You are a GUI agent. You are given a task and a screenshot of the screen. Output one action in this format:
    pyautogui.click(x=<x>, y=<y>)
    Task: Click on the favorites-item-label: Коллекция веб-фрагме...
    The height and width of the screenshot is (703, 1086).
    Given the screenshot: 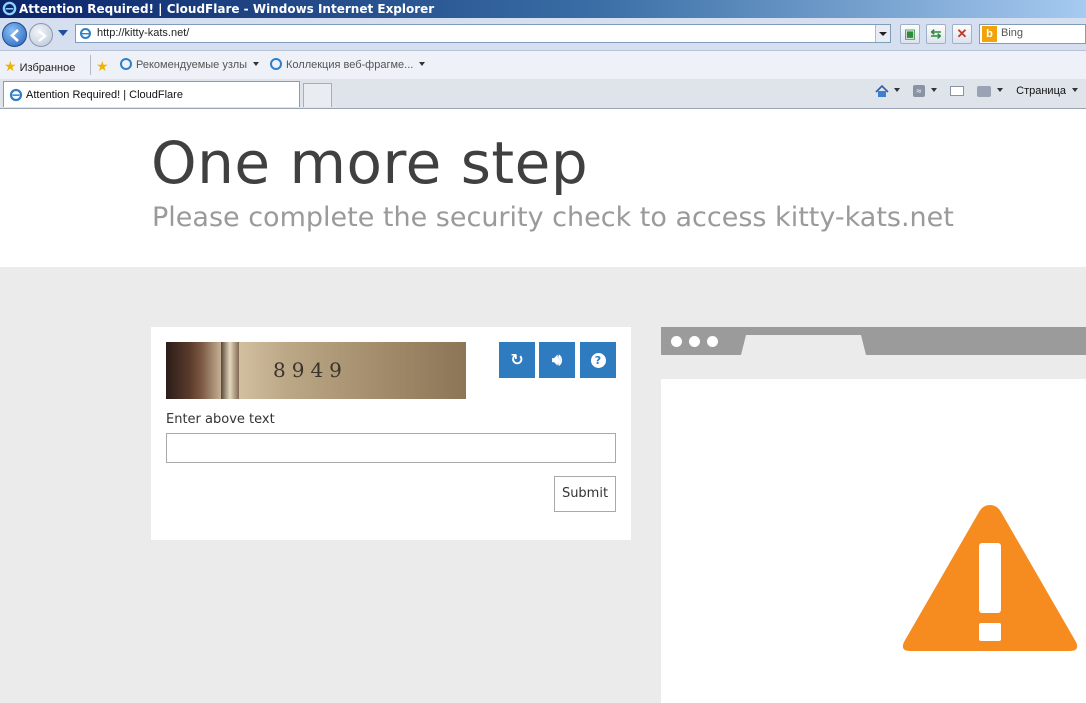 What is the action you would take?
    pyautogui.click(x=350, y=65)
    